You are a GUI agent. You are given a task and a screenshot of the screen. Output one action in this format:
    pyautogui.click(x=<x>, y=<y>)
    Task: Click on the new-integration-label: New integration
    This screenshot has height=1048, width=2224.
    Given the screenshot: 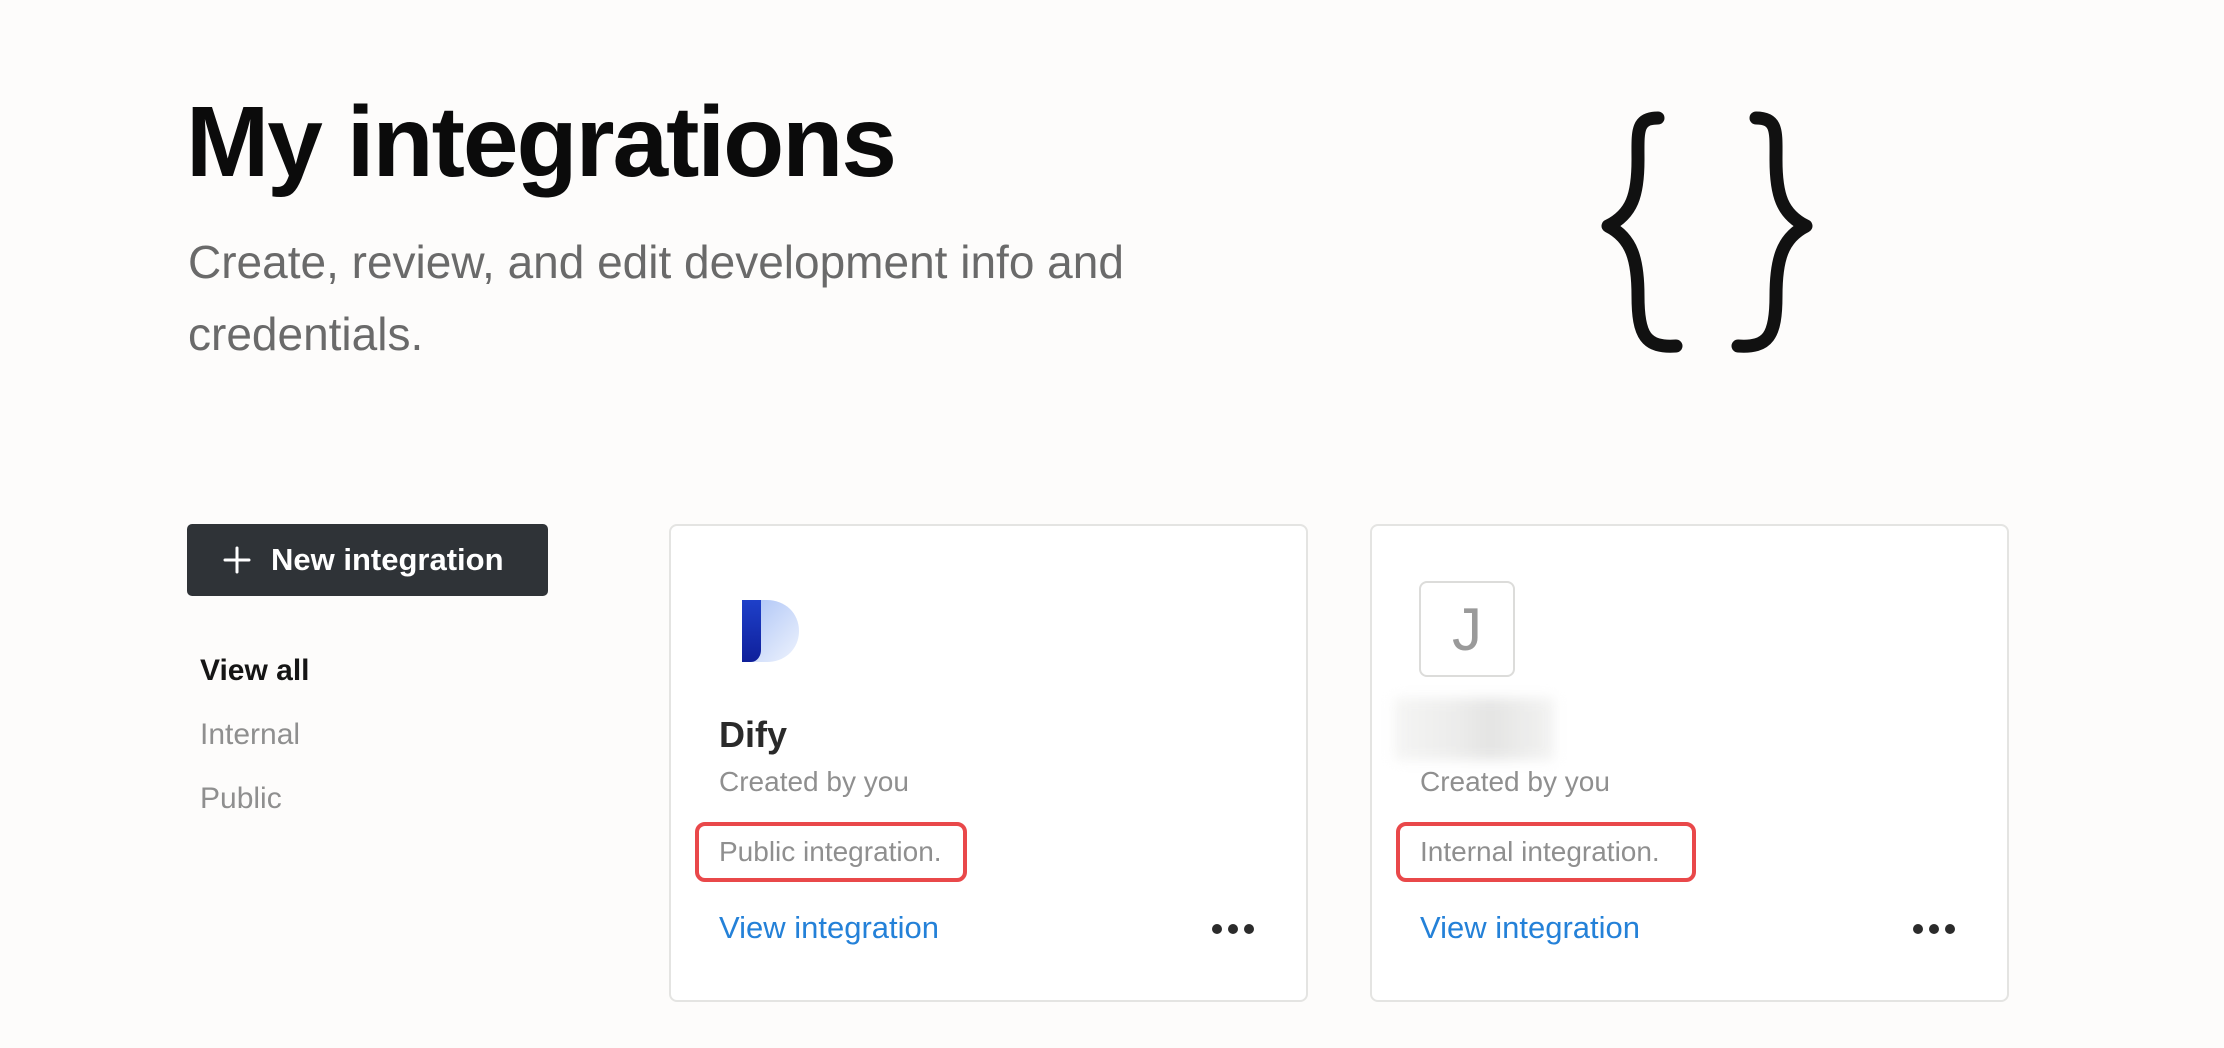 What is the action you would take?
    pyautogui.click(x=387, y=559)
    